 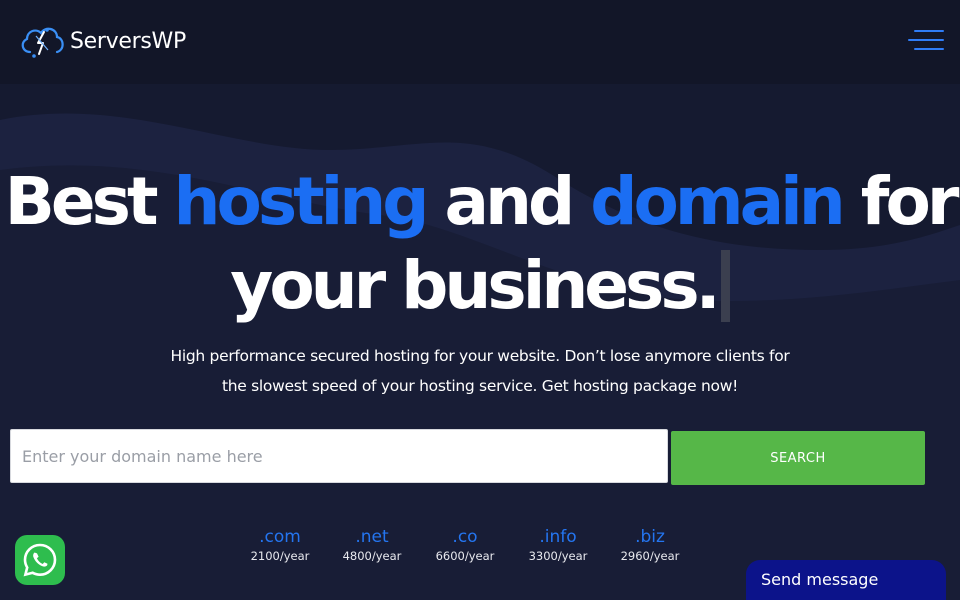 What do you see at coordinates (558, 556) in the screenshot?
I see `tld-price: 3300/year` at bounding box center [558, 556].